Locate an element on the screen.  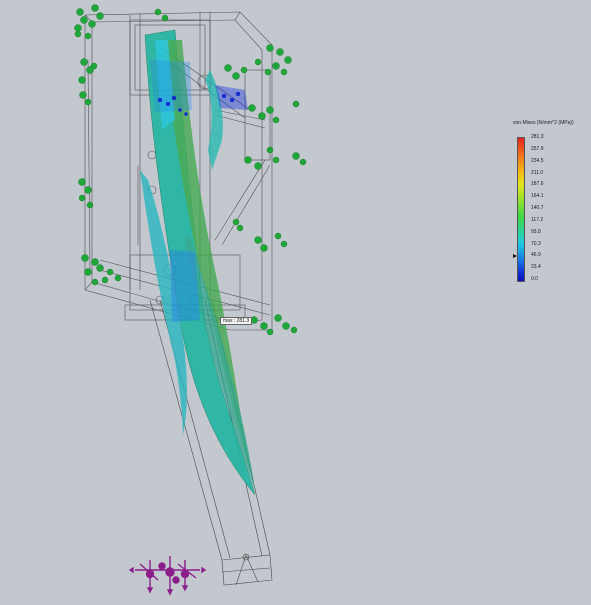
legend-tick-label: 164.1 is located at coordinates (537, 196).